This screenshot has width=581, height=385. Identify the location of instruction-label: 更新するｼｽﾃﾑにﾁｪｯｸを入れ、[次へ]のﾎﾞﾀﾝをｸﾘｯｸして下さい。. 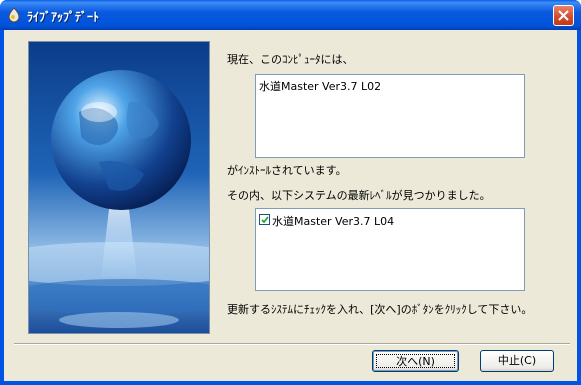
(380, 309).